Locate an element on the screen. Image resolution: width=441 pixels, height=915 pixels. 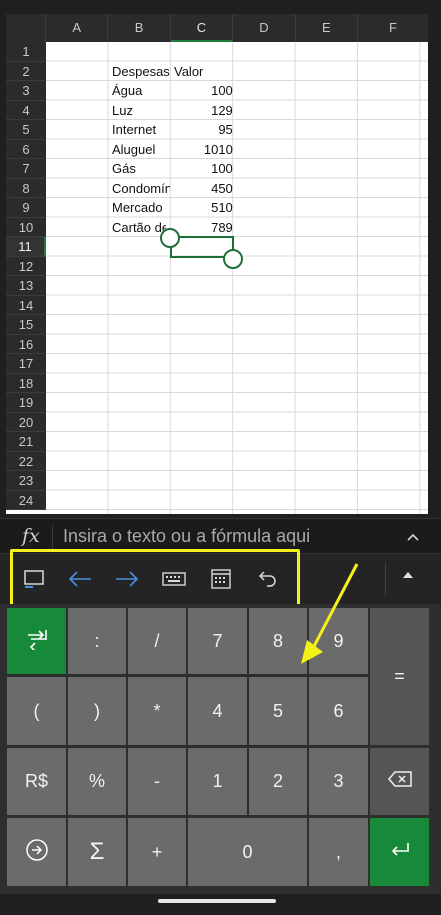
row-header: 17 is located at coordinates (26, 364).